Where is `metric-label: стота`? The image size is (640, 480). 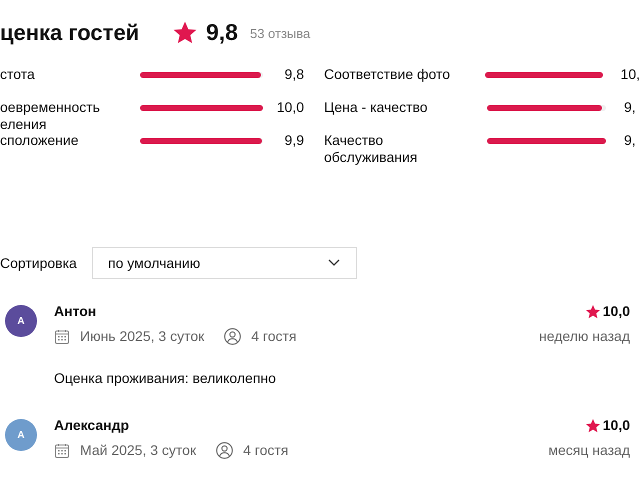 metric-label: стота is located at coordinates (18, 74).